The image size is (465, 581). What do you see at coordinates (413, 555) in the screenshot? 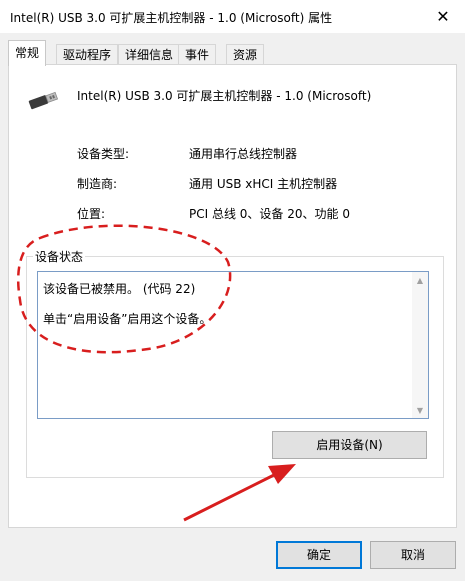
I see `cancel-button: 取消` at bounding box center [413, 555].